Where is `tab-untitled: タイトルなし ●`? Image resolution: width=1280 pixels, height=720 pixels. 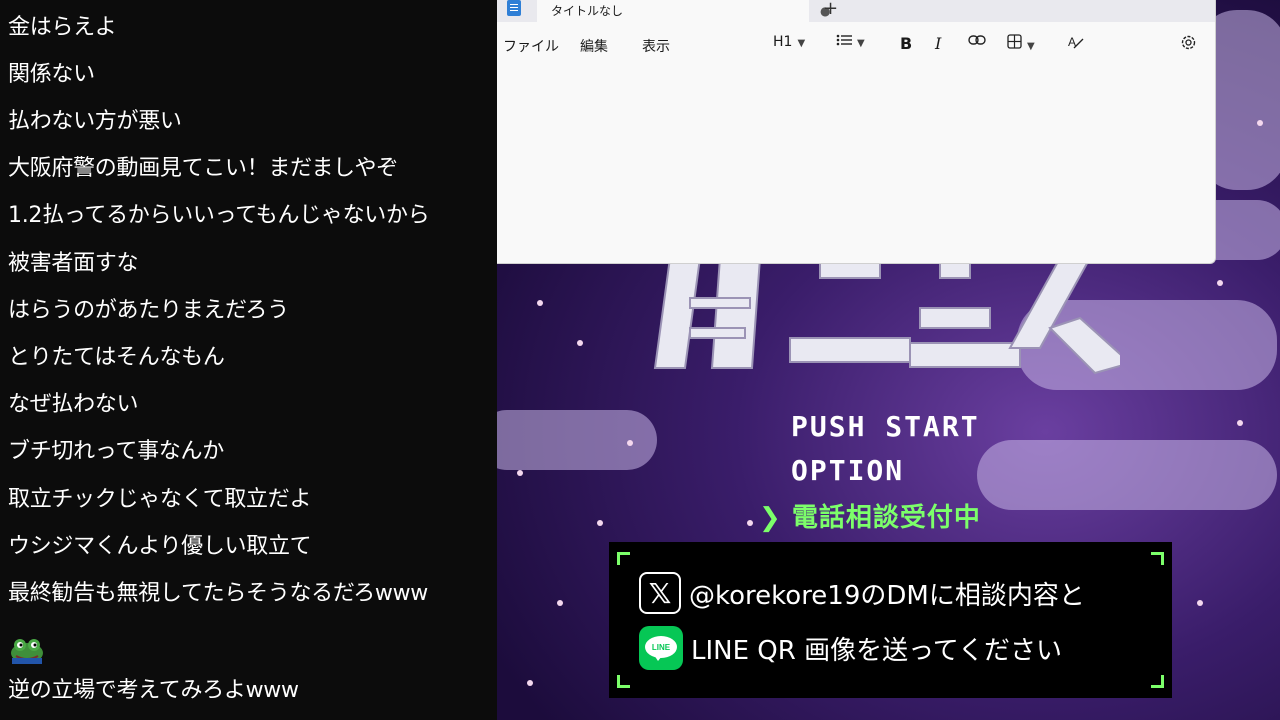 tab-untitled: タイトルなし ● is located at coordinates (683, 11).